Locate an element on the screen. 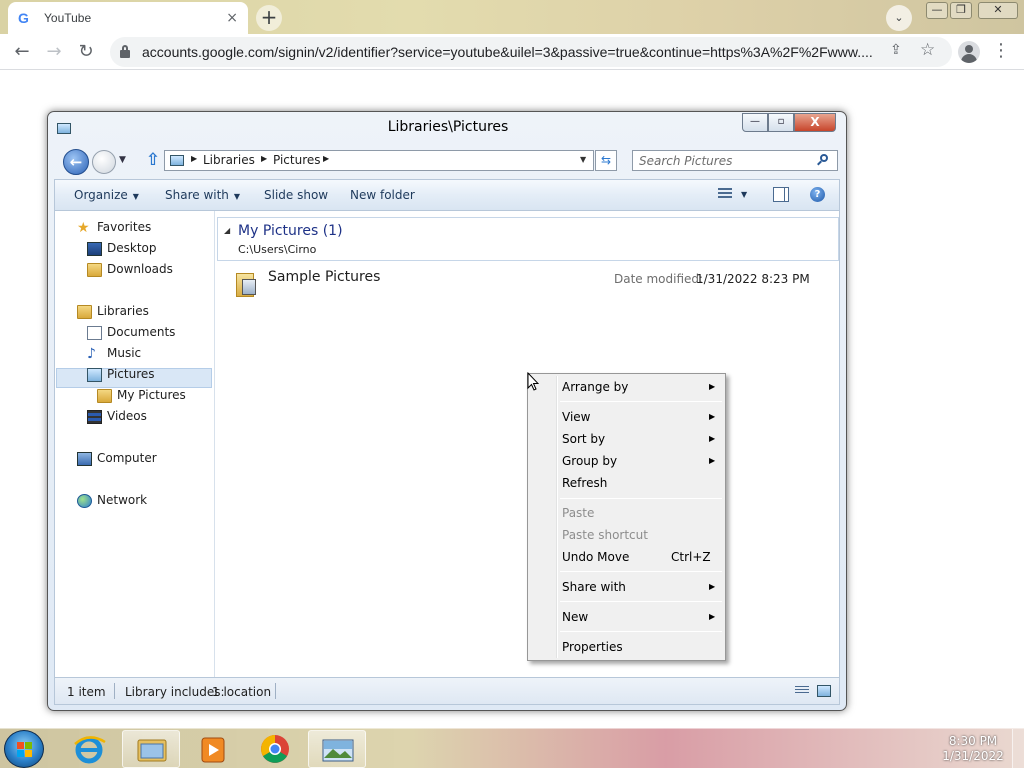 The height and width of the screenshot is (768, 1024). forward-arrow-icon is located at coordinates (104, 162).